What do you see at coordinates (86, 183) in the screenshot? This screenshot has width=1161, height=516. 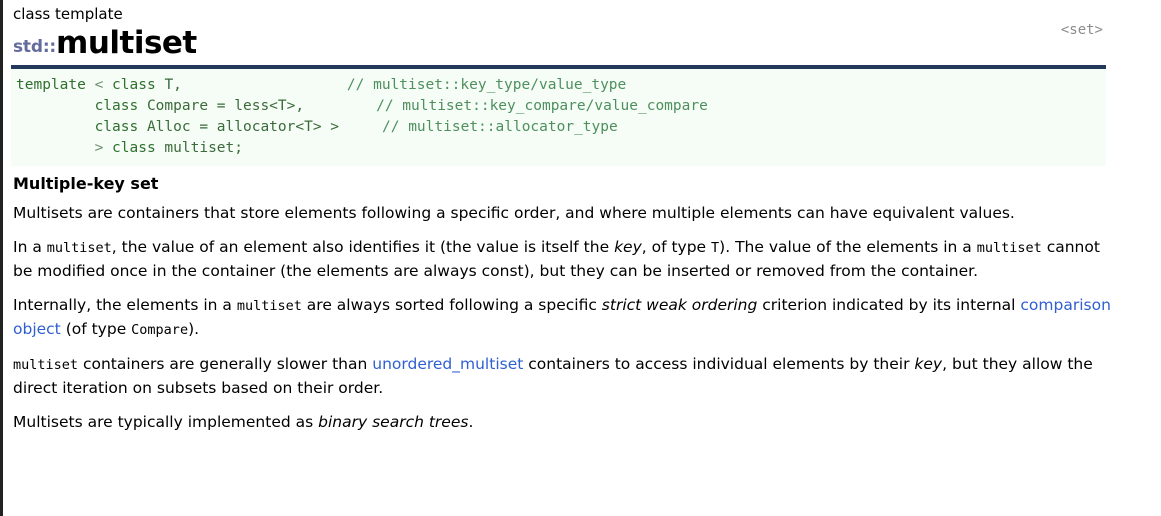 I see `section-heading: Multiple-key set` at bounding box center [86, 183].